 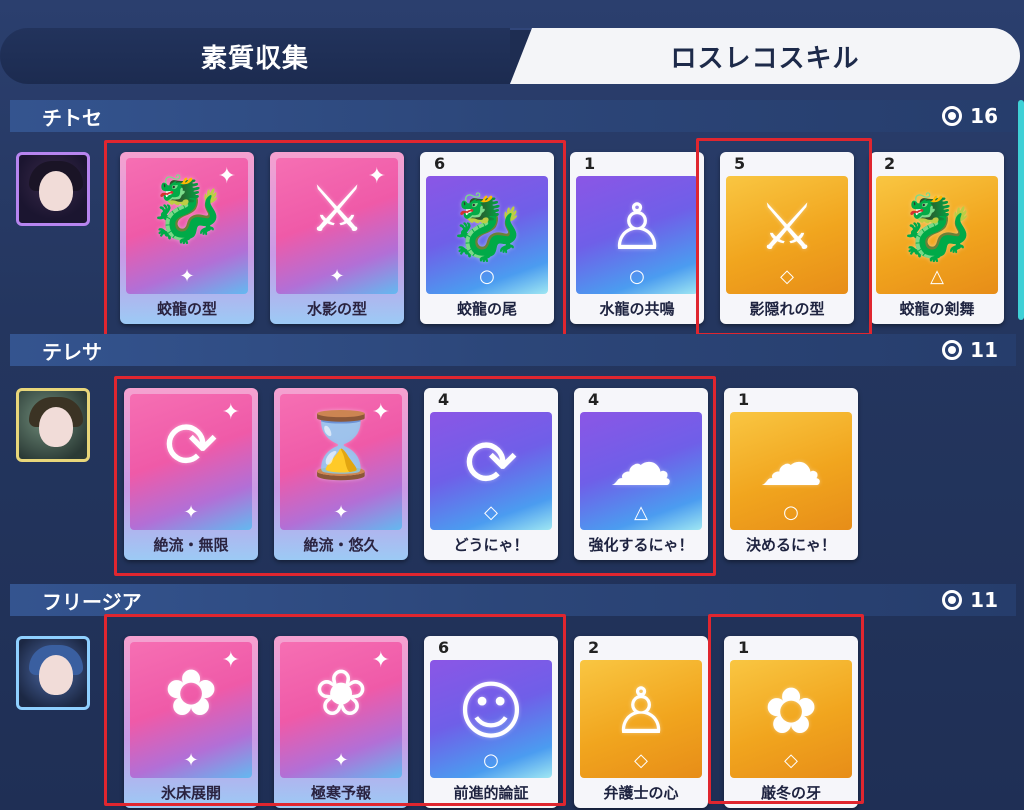 What do you see at coordinates (491, 545) in the screenshot?
I see `card-label: どうにゃ！` at bounding box center [491, 545].